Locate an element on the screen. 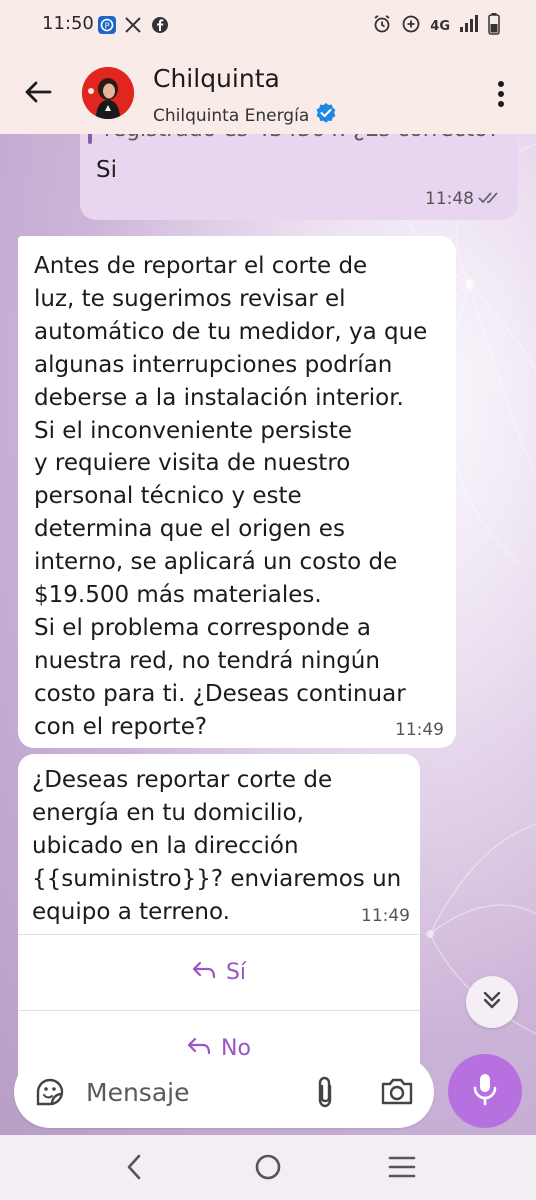 The height and width of the screenshot is (1200, 536). svg-text: P is located at coordinates (107, 26).